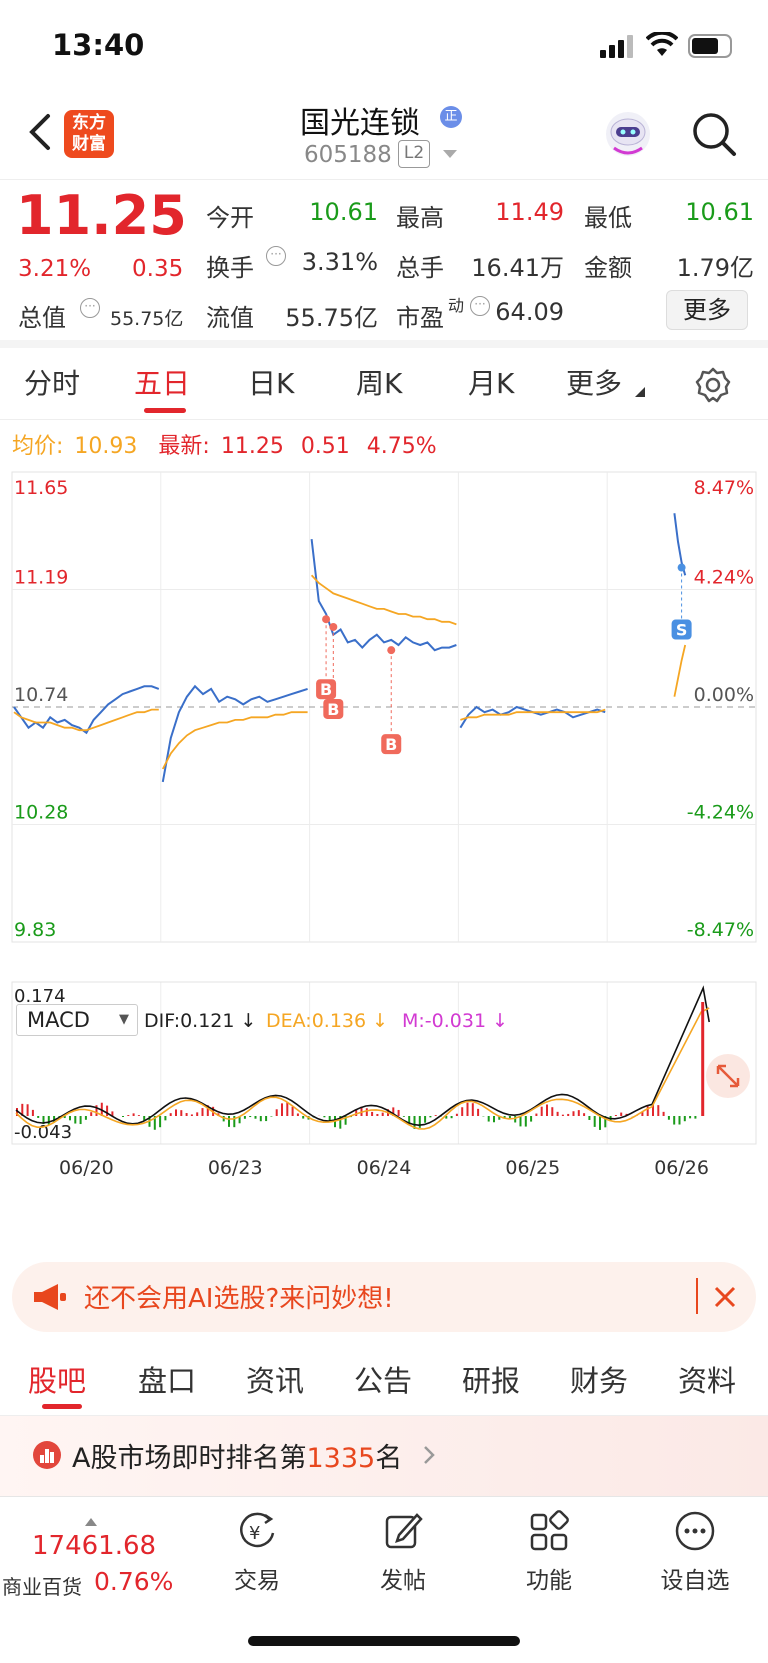 The width and height of the screenshot is (768, 1663). What do you see at coordinates (339, 262) in the screenshot?
I see `turnover-value: 3.31%` at bounding box center [339, 262].